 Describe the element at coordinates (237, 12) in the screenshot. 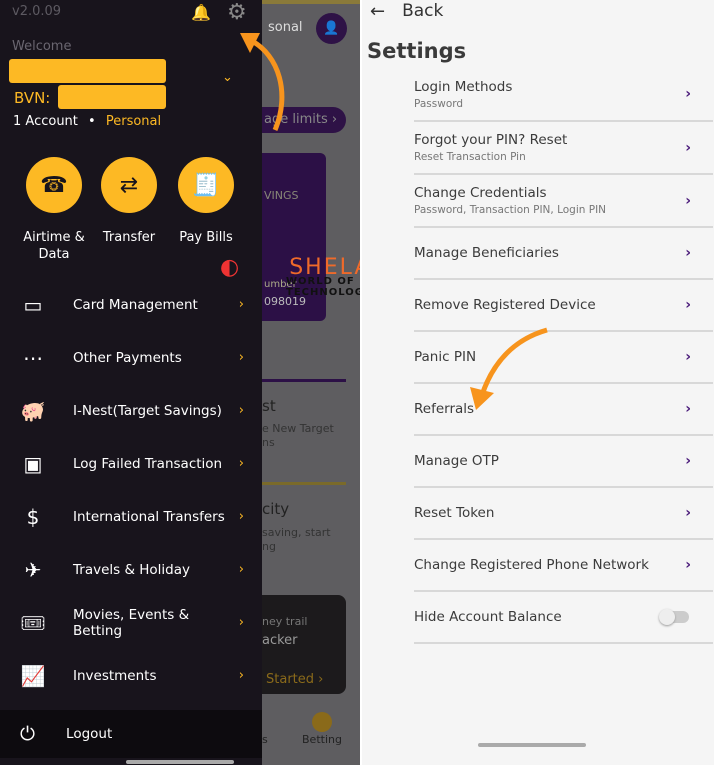

I see `gear-icon: ⚙` at that location.